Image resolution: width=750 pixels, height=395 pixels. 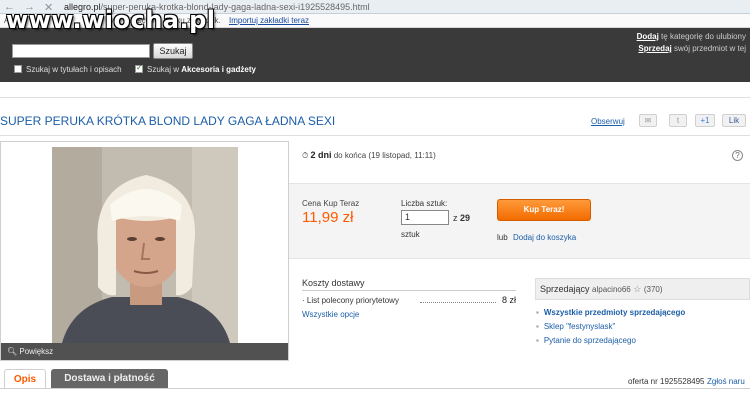 I want to click on seller-box: Sprzedający alpacino66 ☆ (370), so click(x=642, y=289).